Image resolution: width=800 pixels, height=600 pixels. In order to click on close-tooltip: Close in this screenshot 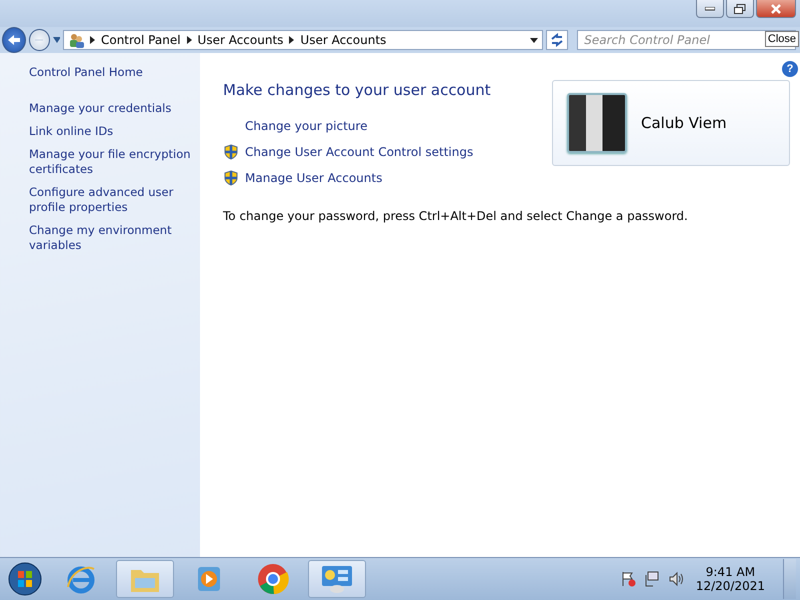, I will do `click(781, 39)`.